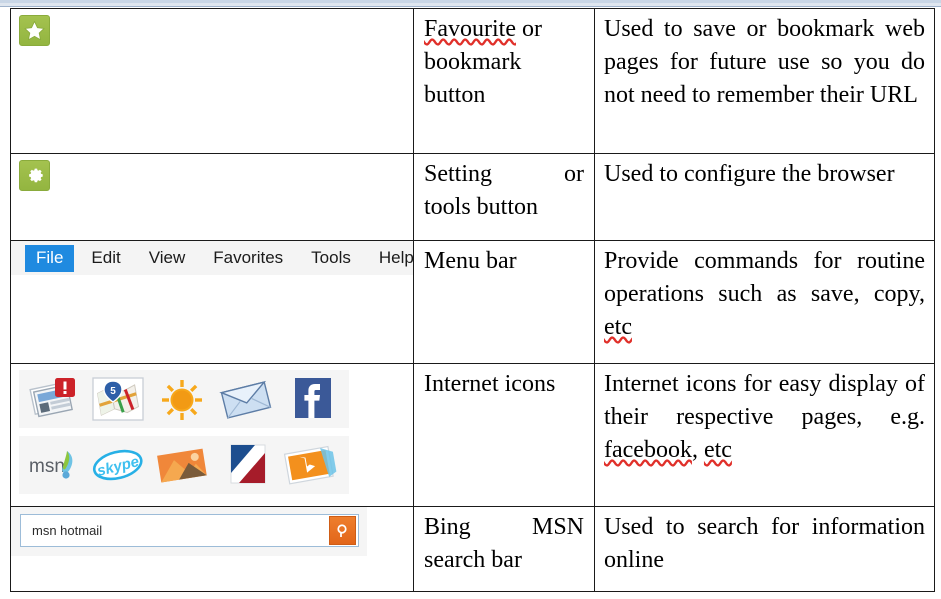  Describe the element at coordinates (212, 197) in the screenshot. I see `demo-cell-settings` at that location.